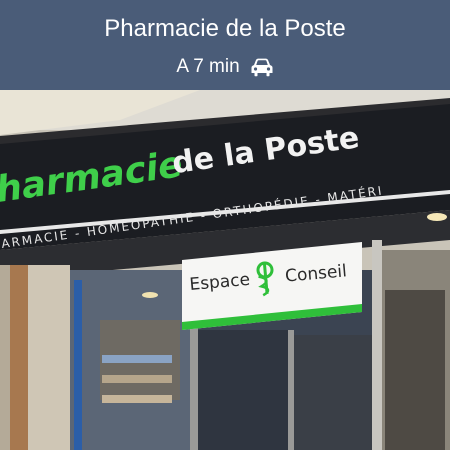 The image size is (450, 450). What do you see at coordinates (262, 67) in the screenshot?
I see `car-icon` at bounding box center [262, 67].